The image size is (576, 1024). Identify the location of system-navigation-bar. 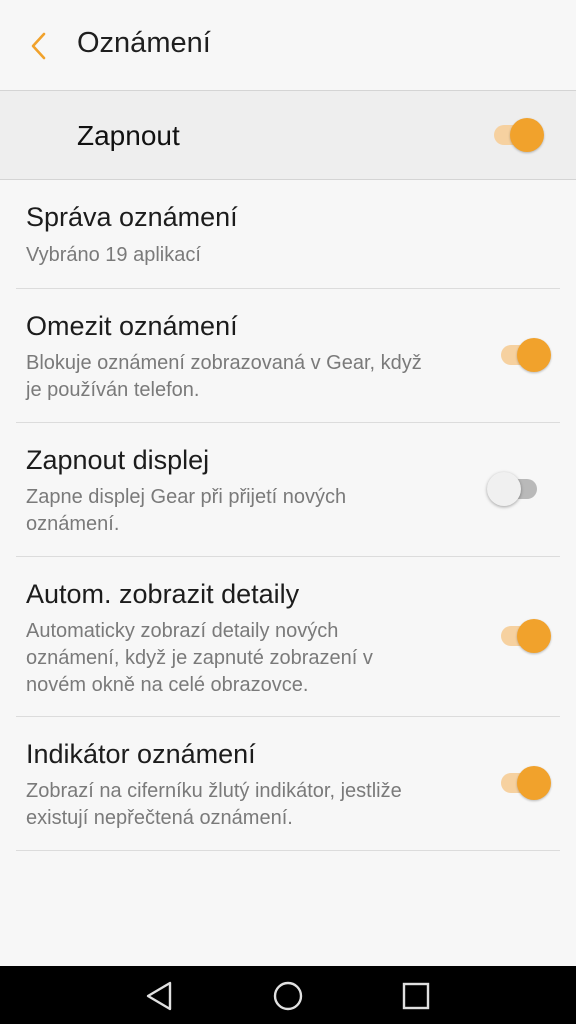
(288, 995).